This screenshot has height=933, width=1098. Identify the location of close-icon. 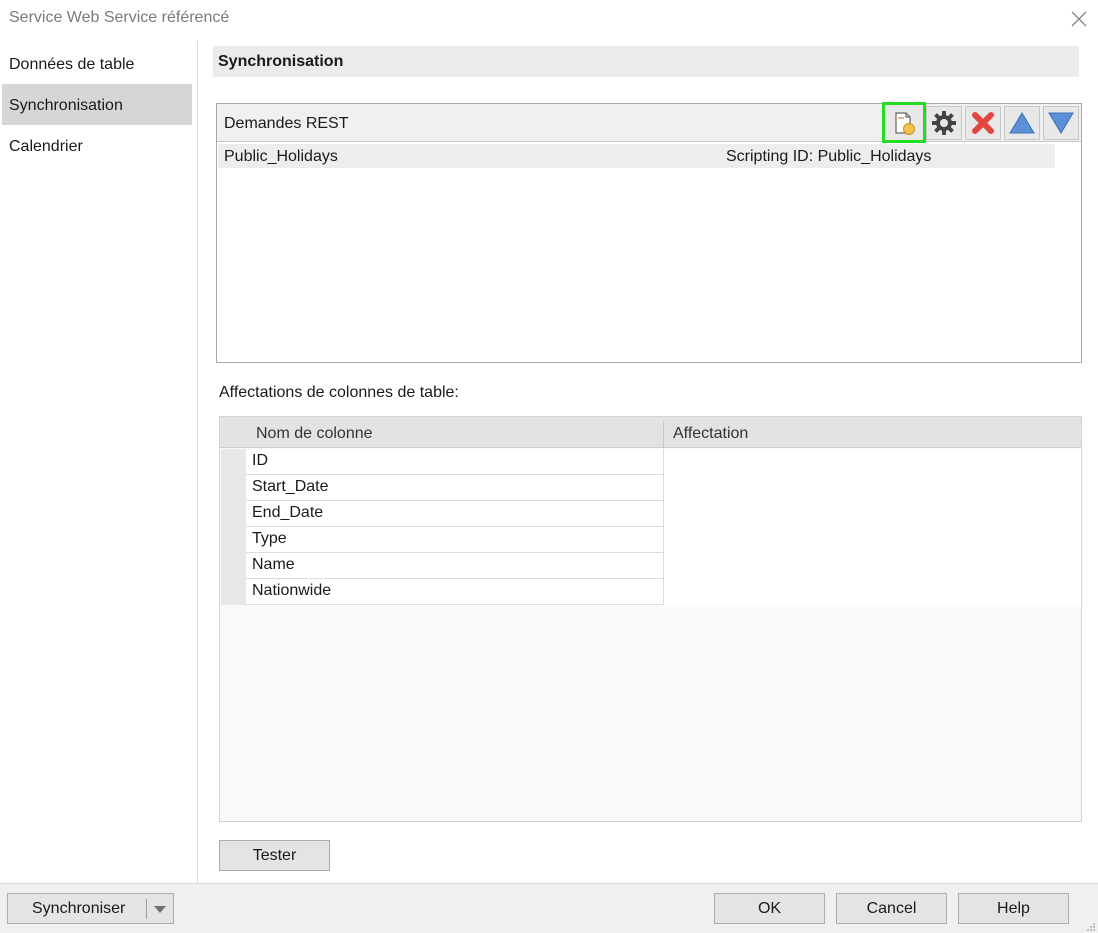
(1079, 19).